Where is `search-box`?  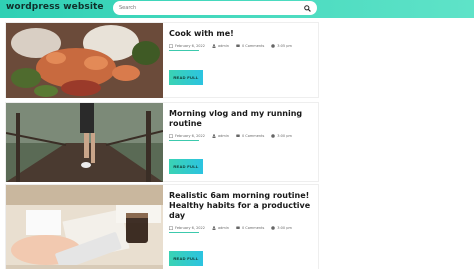
search-box is located at coordinates (215, 8).